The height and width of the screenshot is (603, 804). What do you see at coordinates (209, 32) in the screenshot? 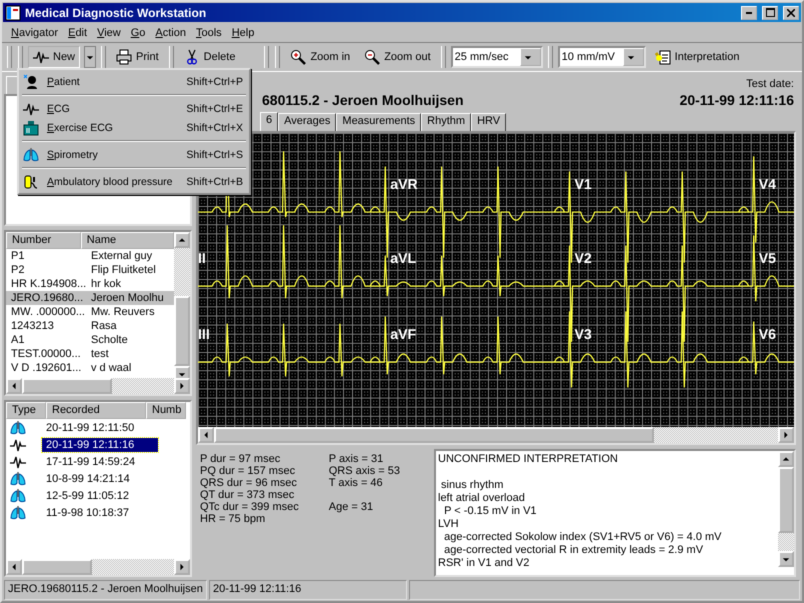
I see `menu-item: Tools` at bounding box center [209, 32].